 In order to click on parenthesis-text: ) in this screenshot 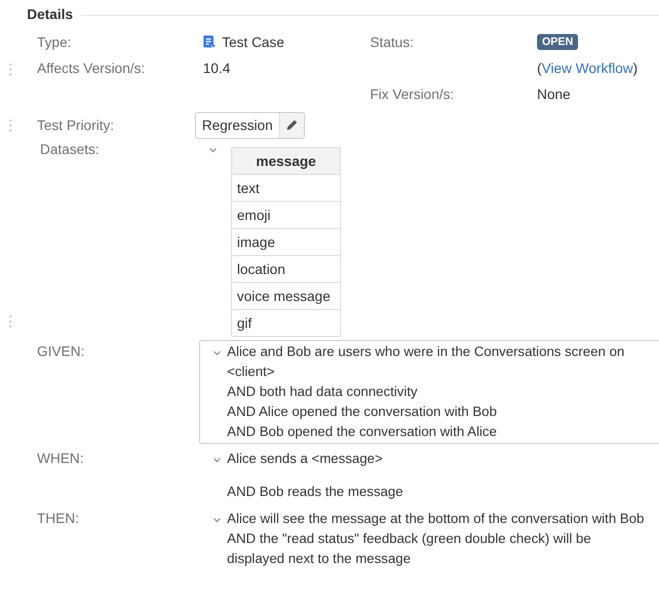, I will do `click(635, 68)`.